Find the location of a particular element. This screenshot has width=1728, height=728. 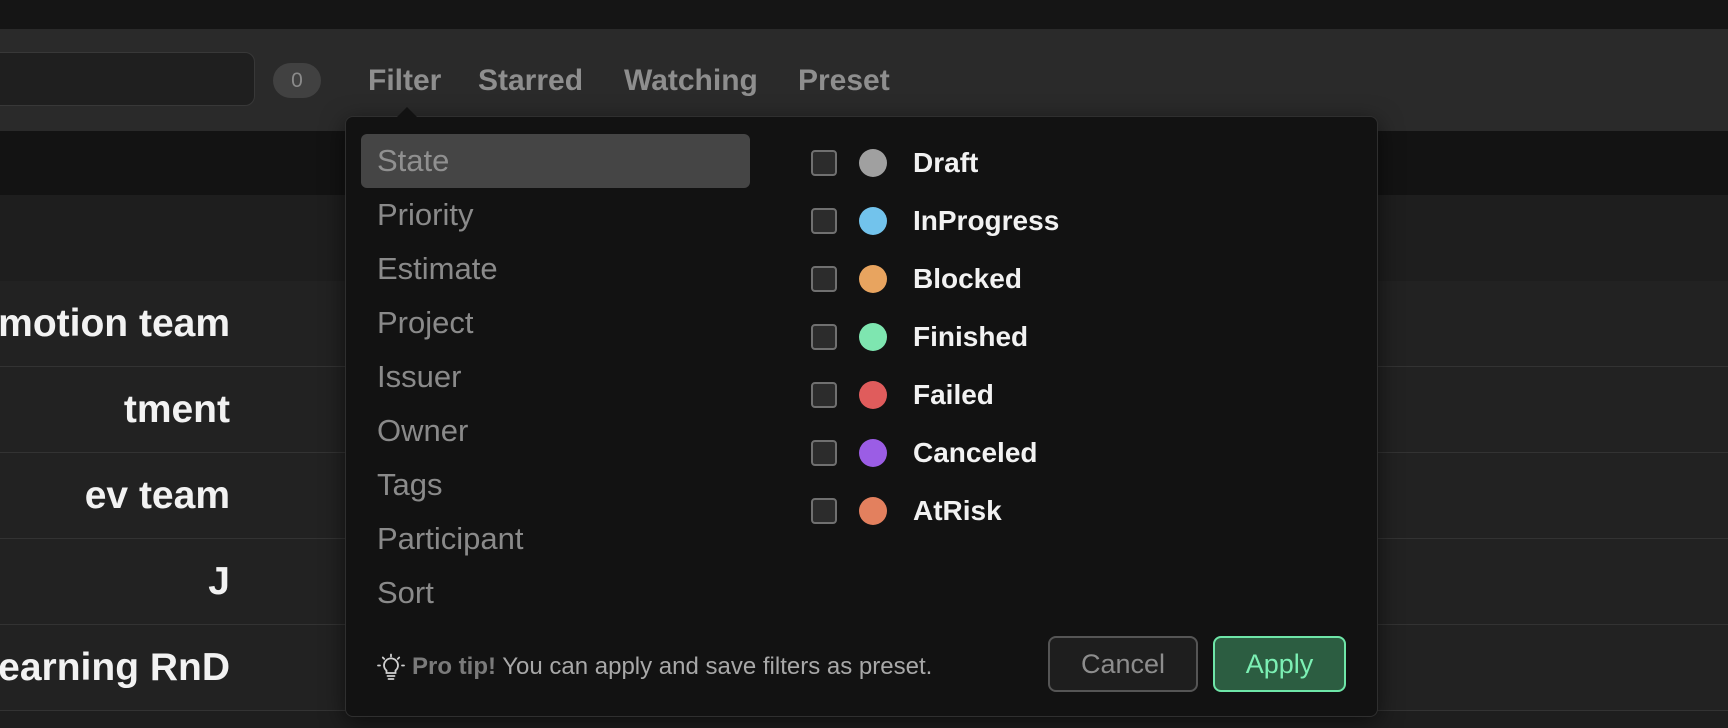

tab-filter: Filter is located at coordinates (404, 81).